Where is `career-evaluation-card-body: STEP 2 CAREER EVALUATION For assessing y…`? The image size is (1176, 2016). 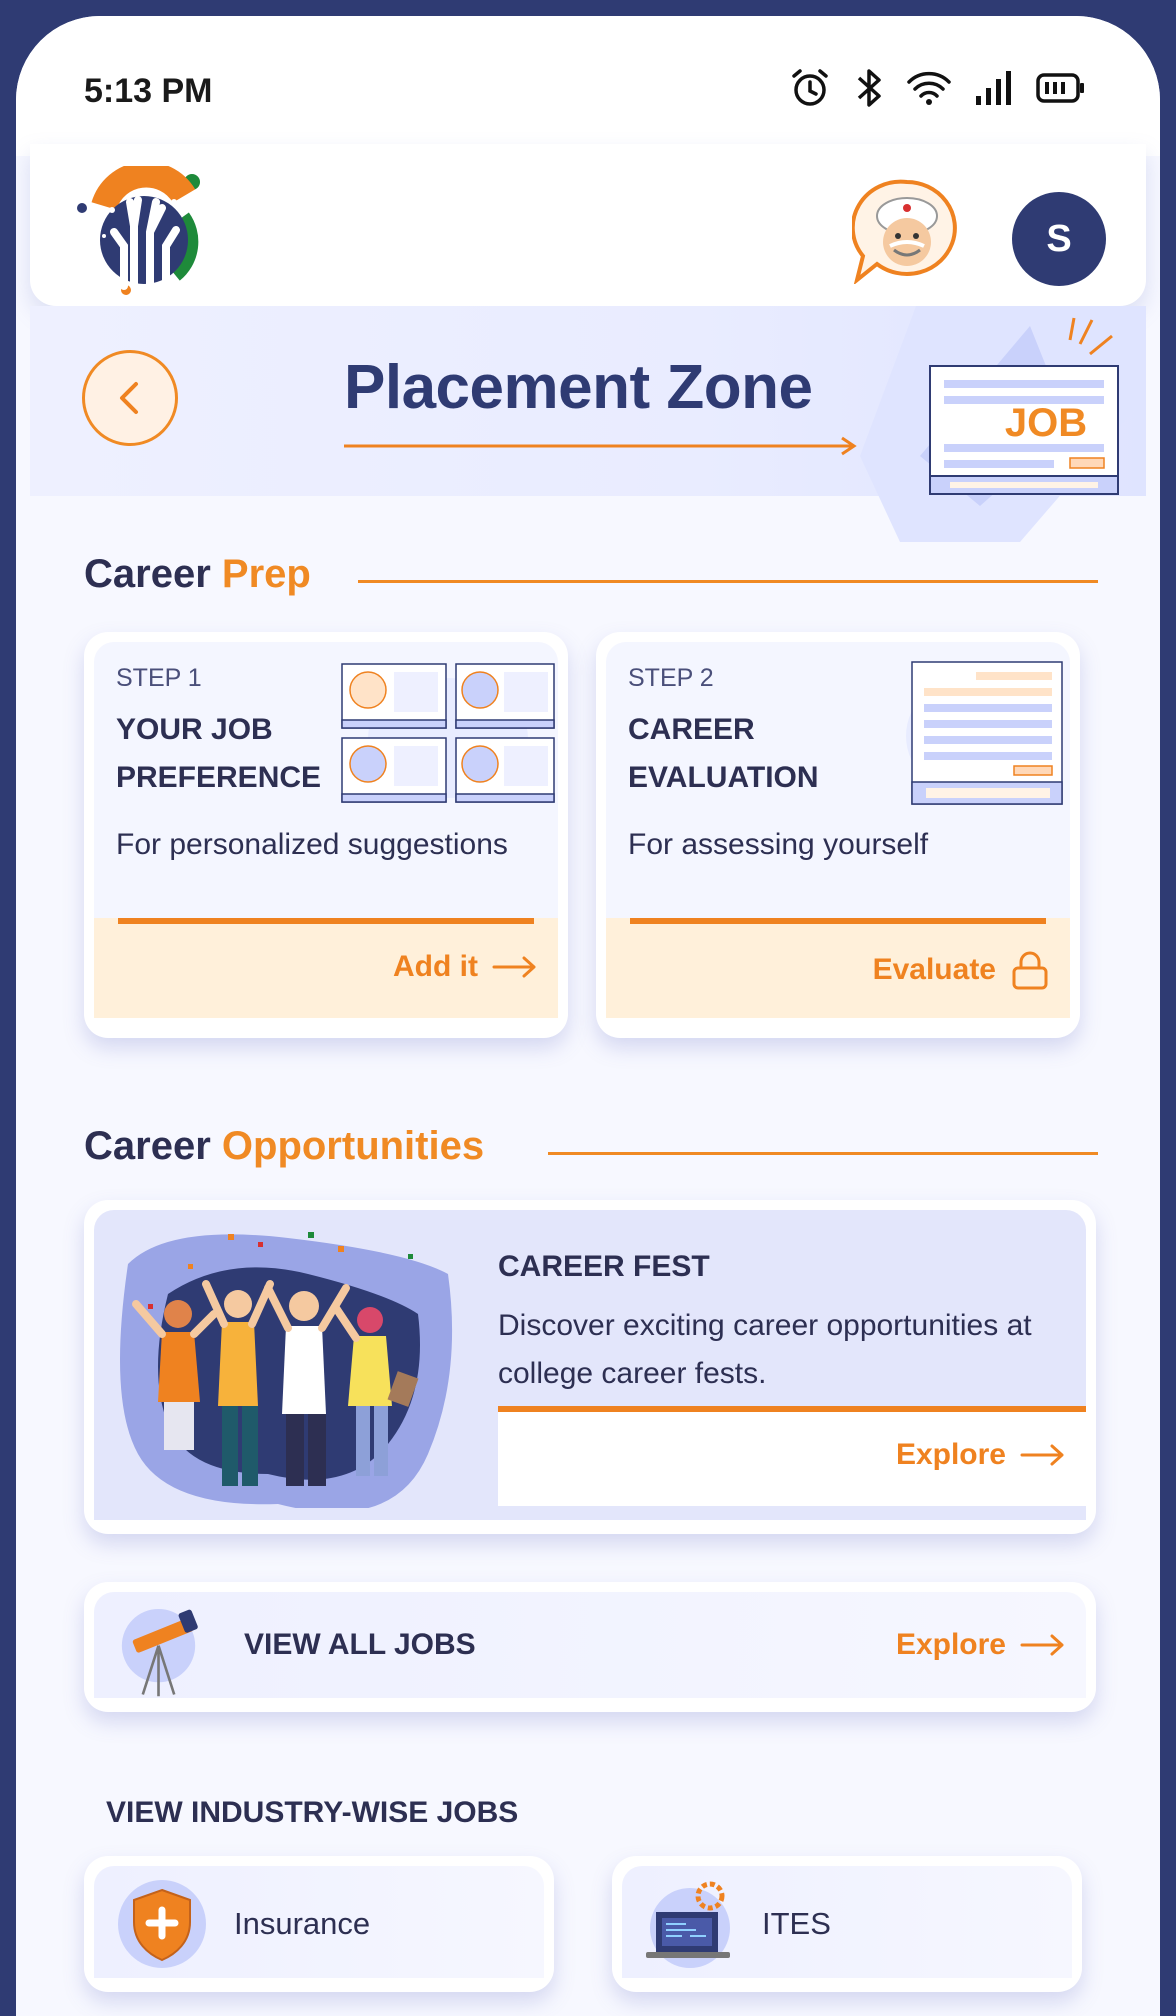 career-evaluation-card-body: STEP 2 CAREER EVALUATION For assessing y… is located at coordinates (838, 830).